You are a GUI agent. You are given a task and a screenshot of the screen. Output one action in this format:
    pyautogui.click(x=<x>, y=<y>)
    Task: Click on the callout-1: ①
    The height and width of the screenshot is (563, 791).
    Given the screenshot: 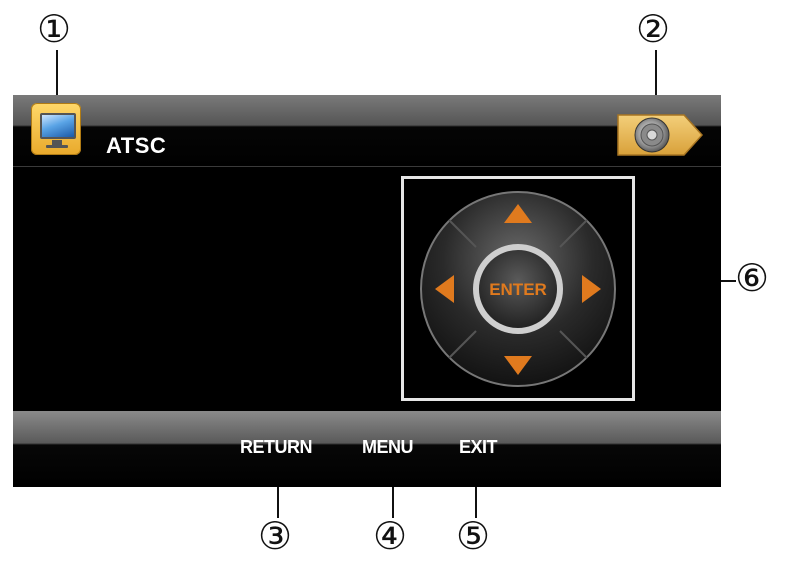 What is the action you would take?
    pyautogui.click(x=54, y=29)
    